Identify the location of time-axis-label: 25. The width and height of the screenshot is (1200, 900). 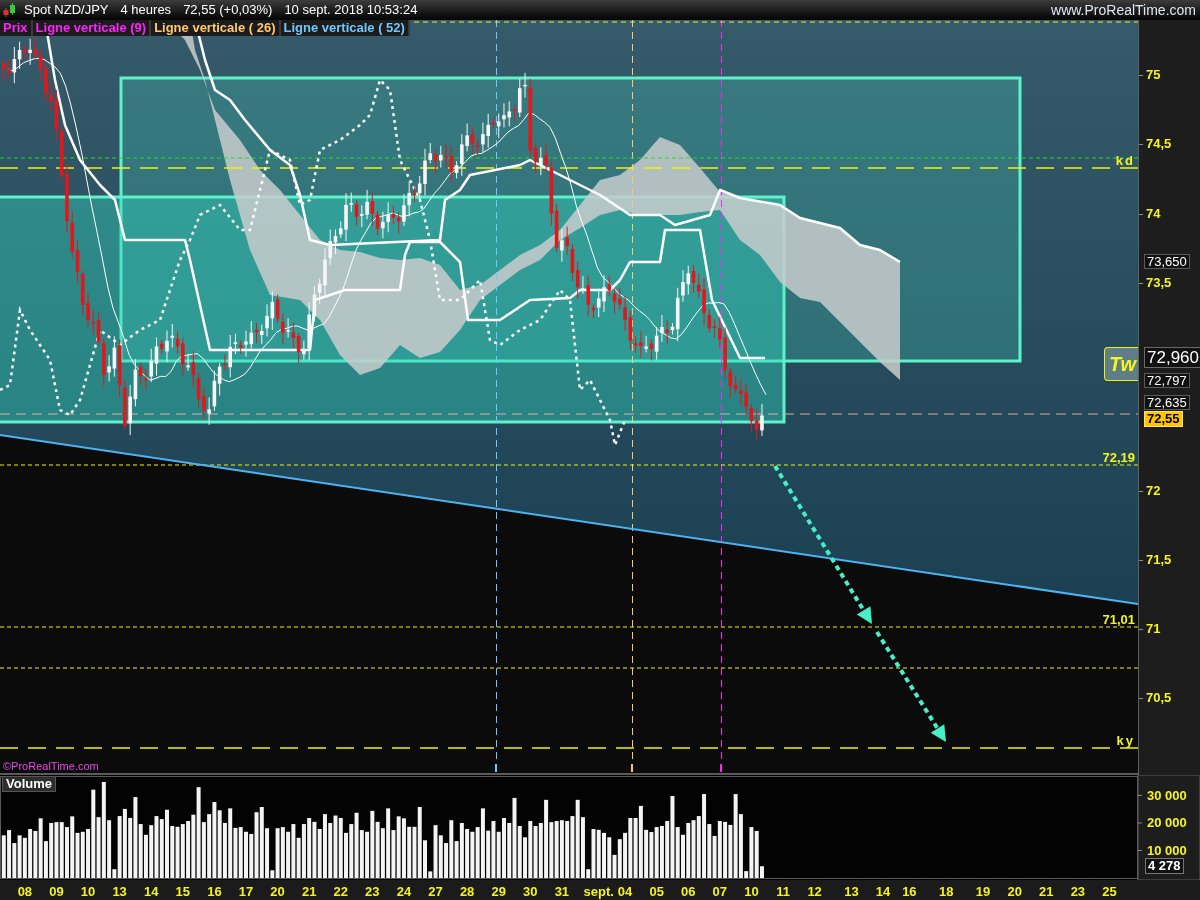
(1109, 891).